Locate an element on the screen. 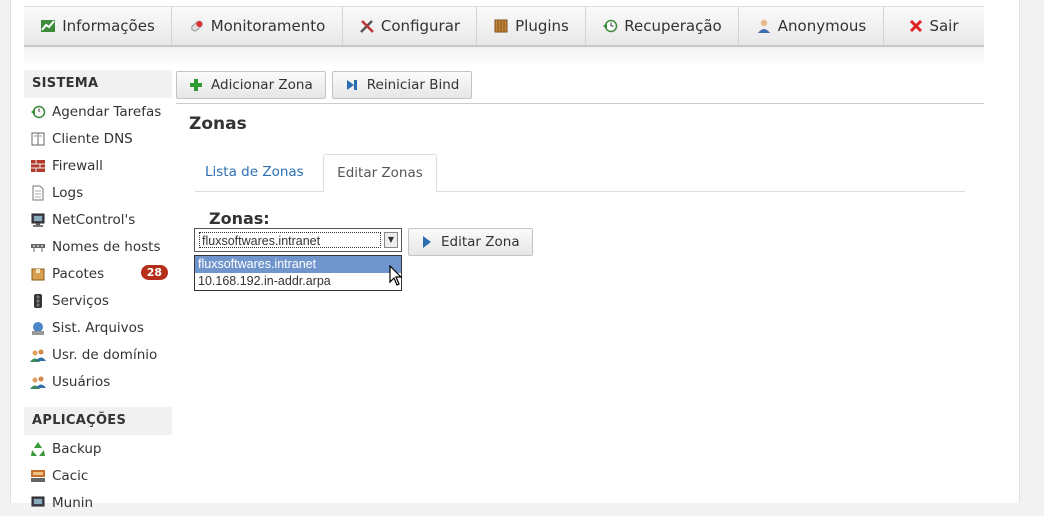  pill-icon is located at coordinates (197, 26).